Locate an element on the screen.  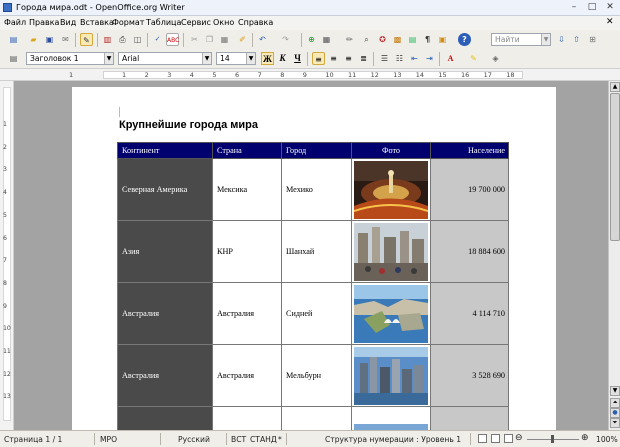
modified-indicator: * is located at coordinates (280, 439).